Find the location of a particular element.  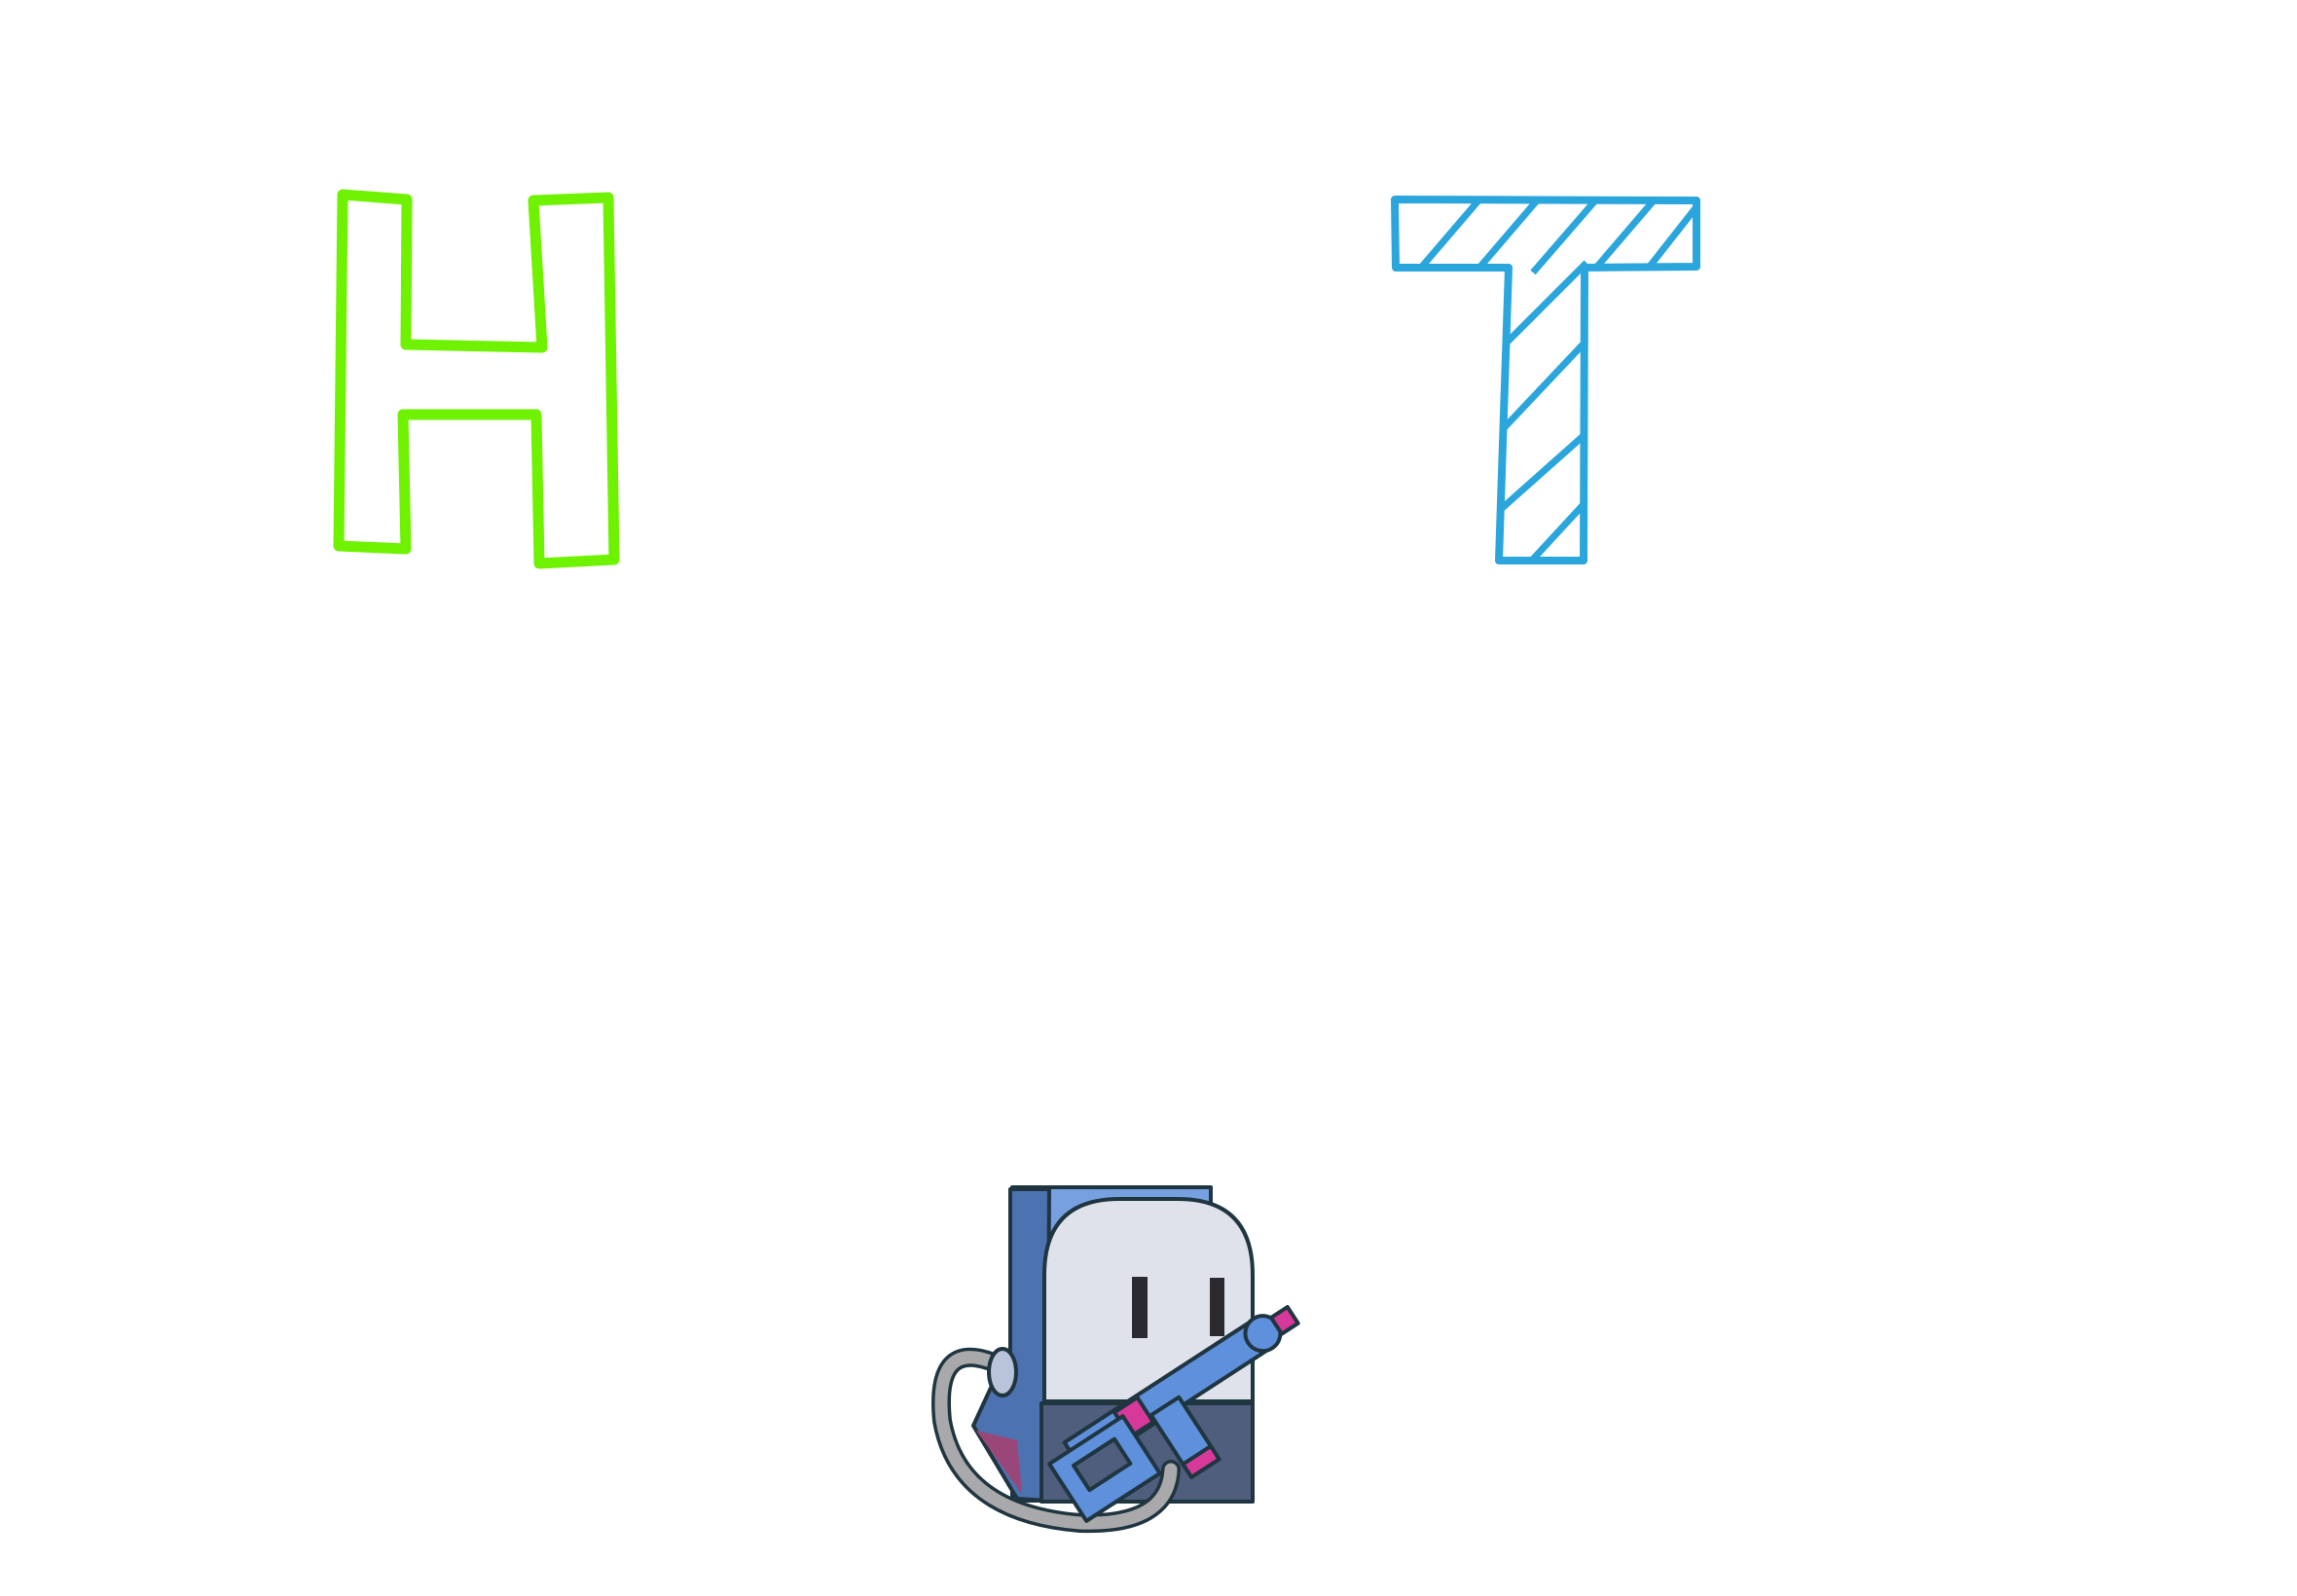

hose-nozzle is located at coordinates (1003, 1372).